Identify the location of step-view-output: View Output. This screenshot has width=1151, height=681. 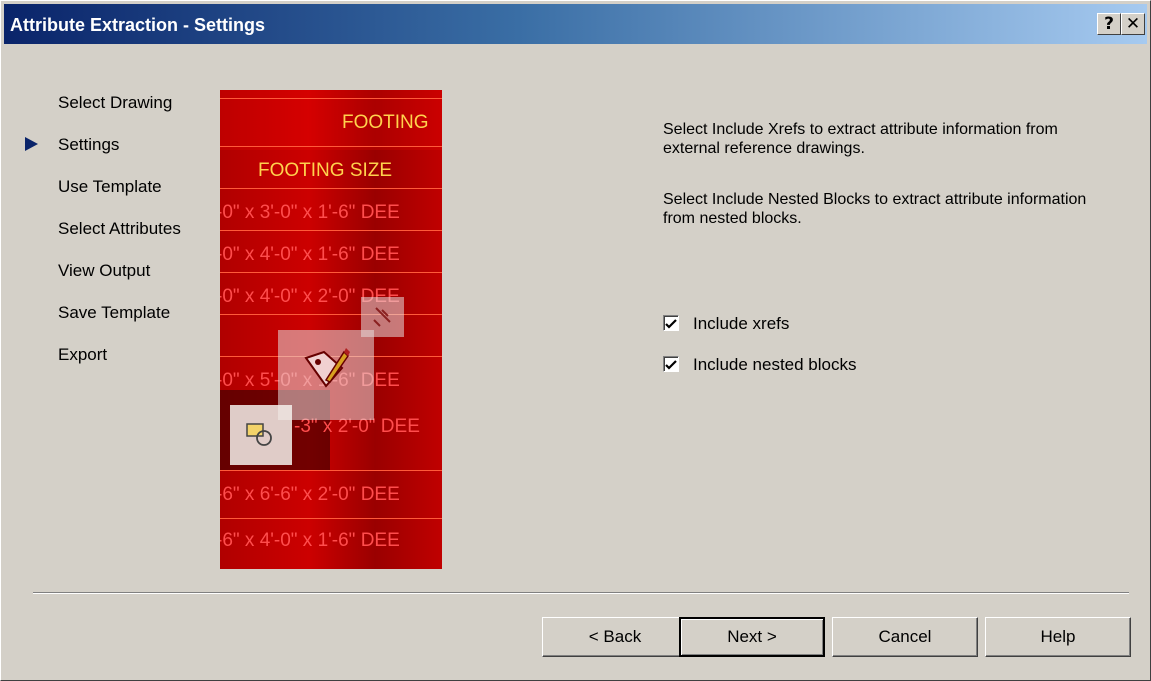
(104, 270).